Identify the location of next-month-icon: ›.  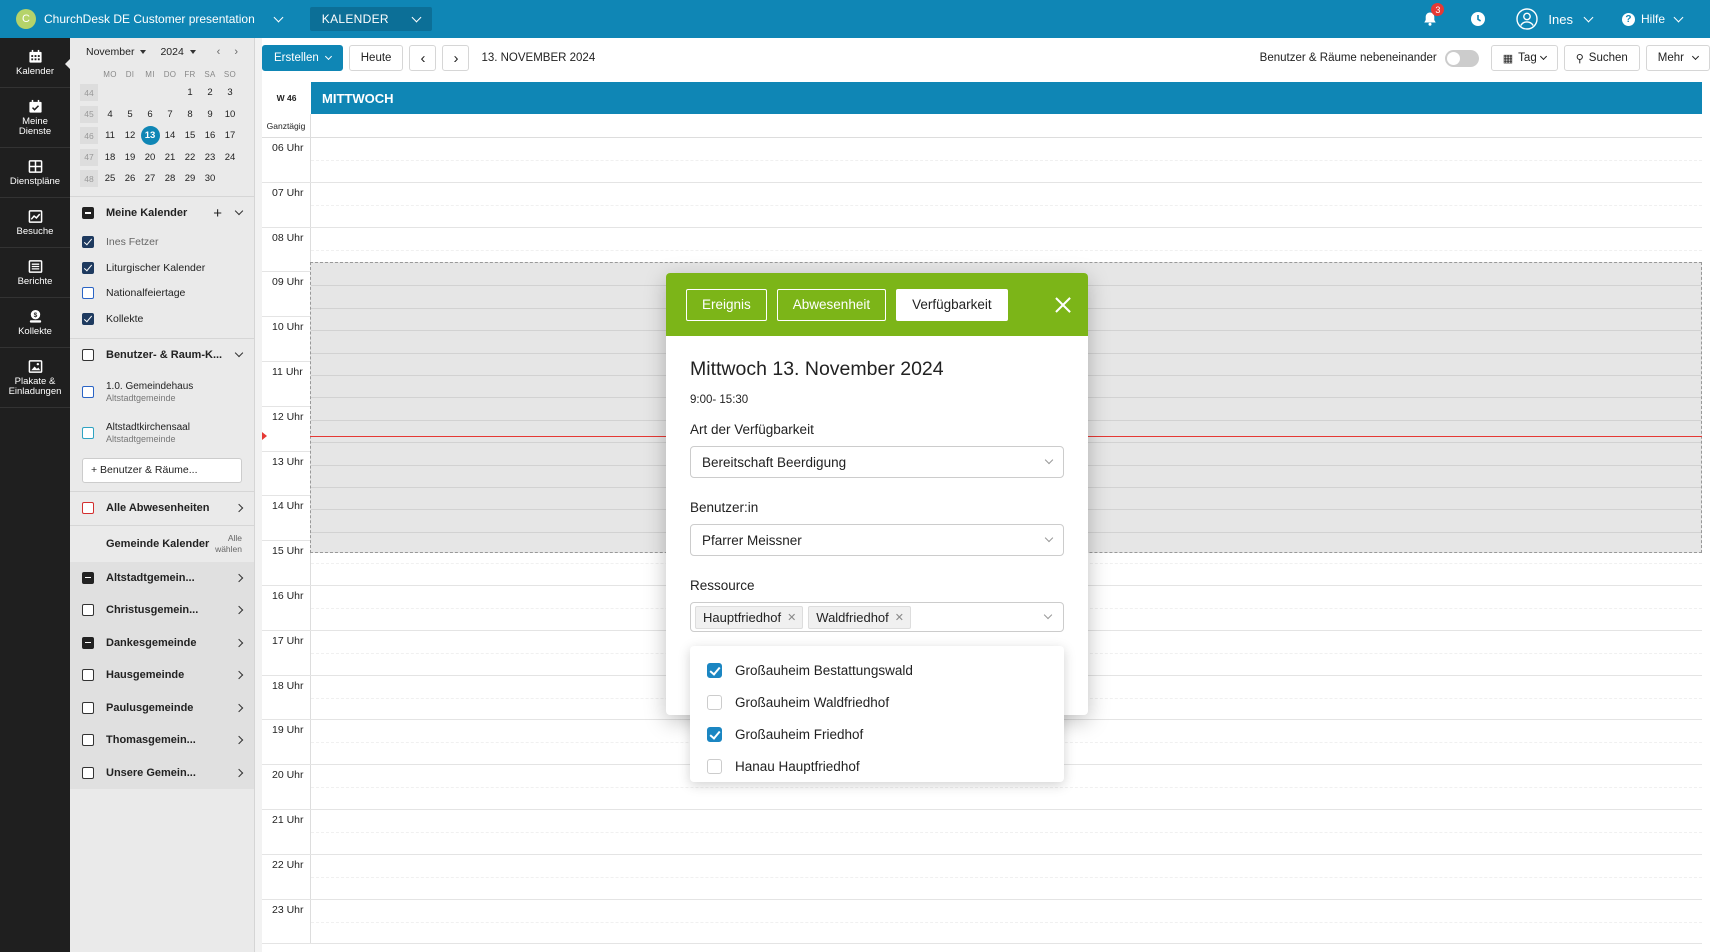
(236, 52).